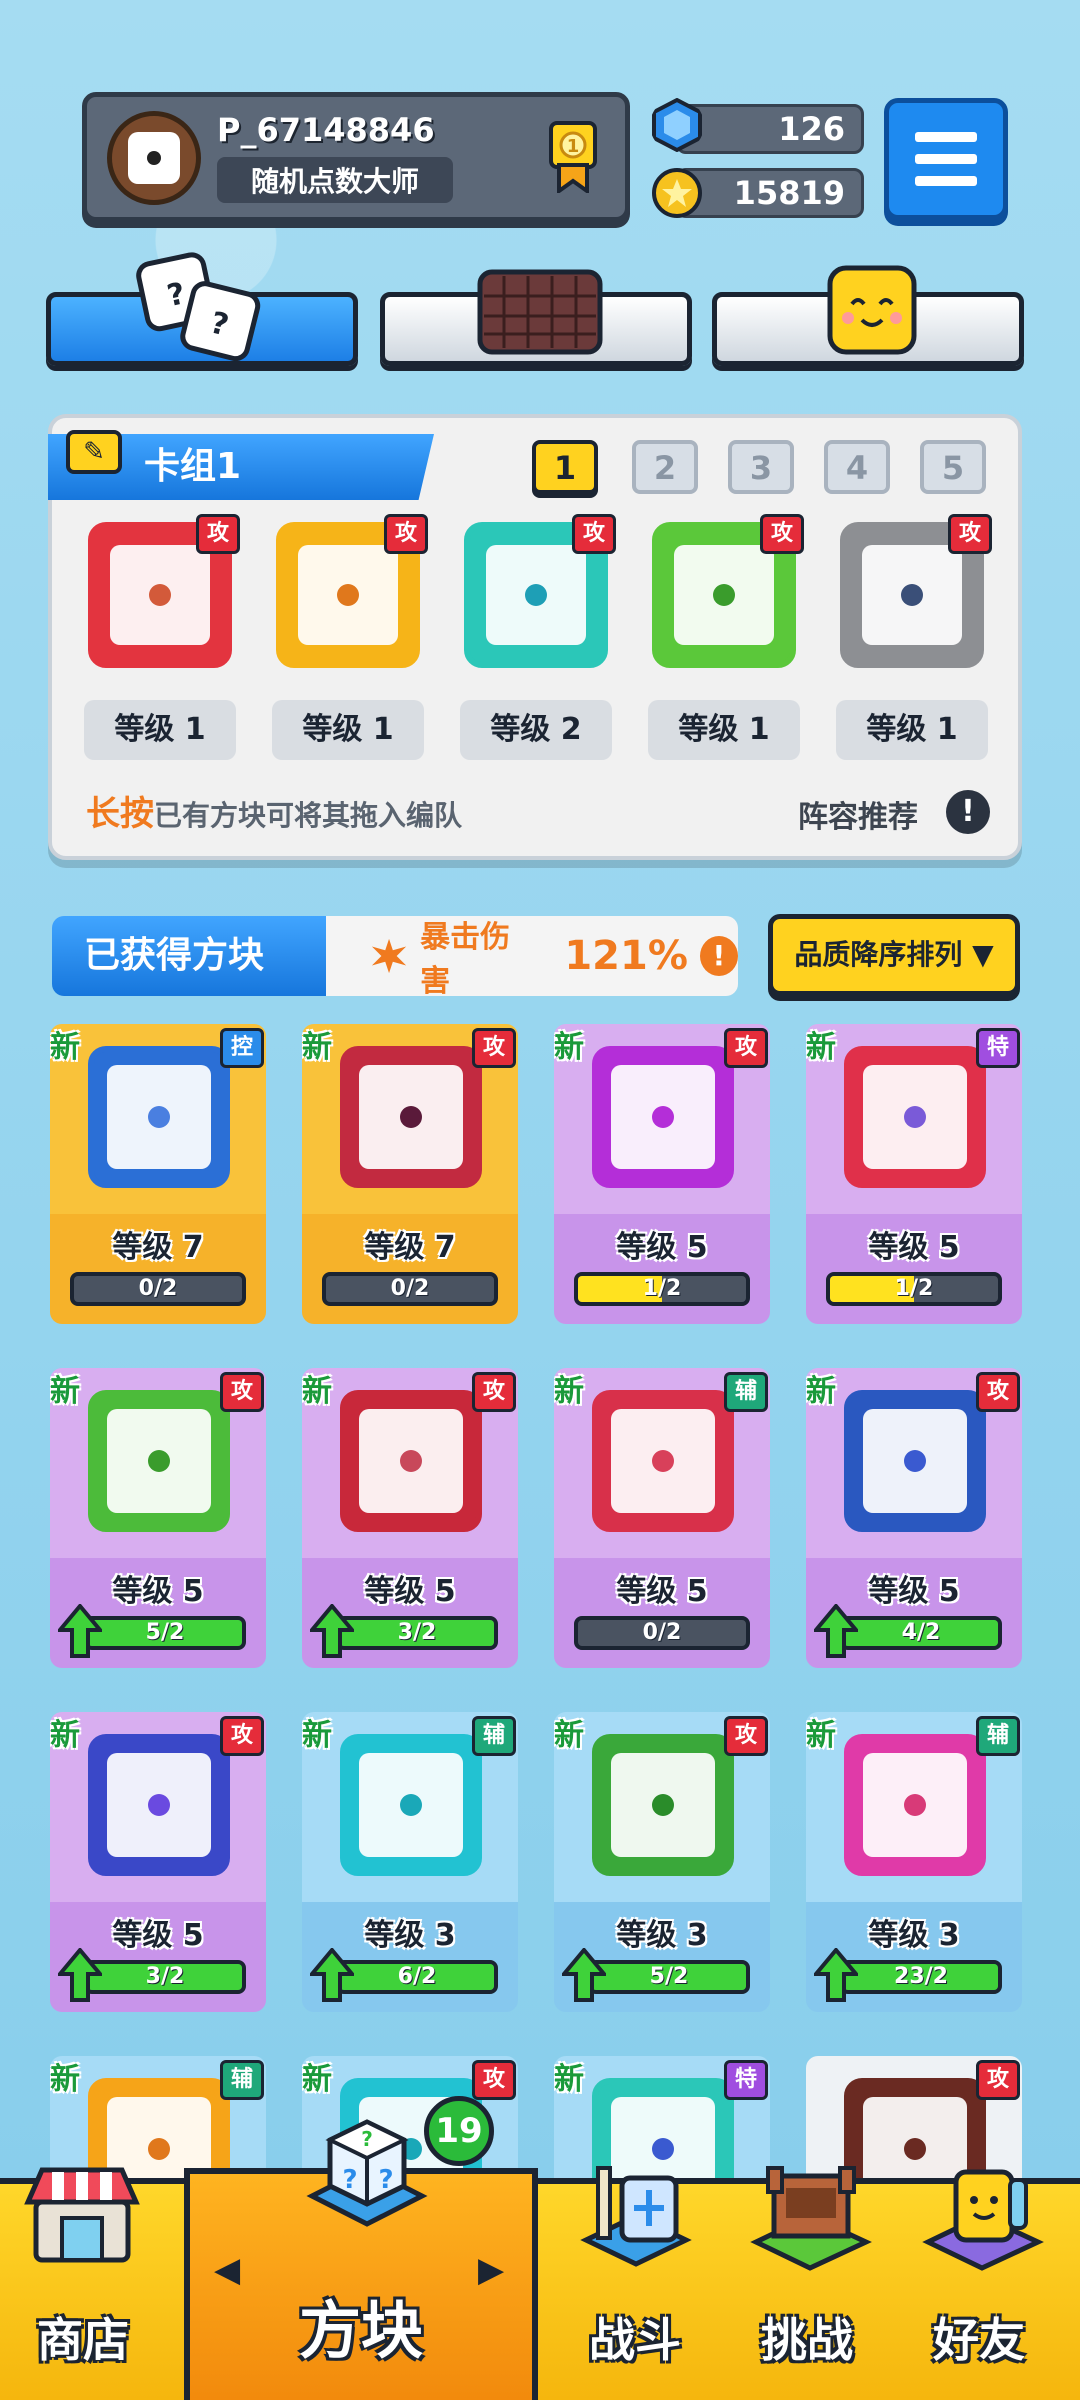 The height and width of the screenshot is (2400, 1080). What do you see at coordinates (326, 130) in the screenshot?
I see `player-name: P_67148846` at bounding box center [326, 130].